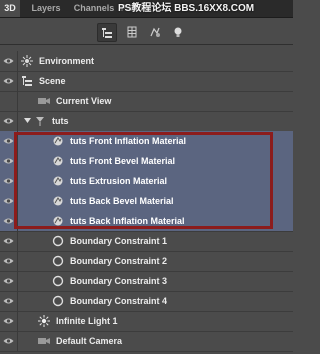  What do you see at coordinates (146, 101) in the screenshot?
I see `layer-row: Current View` at bounding box center [146, 101].